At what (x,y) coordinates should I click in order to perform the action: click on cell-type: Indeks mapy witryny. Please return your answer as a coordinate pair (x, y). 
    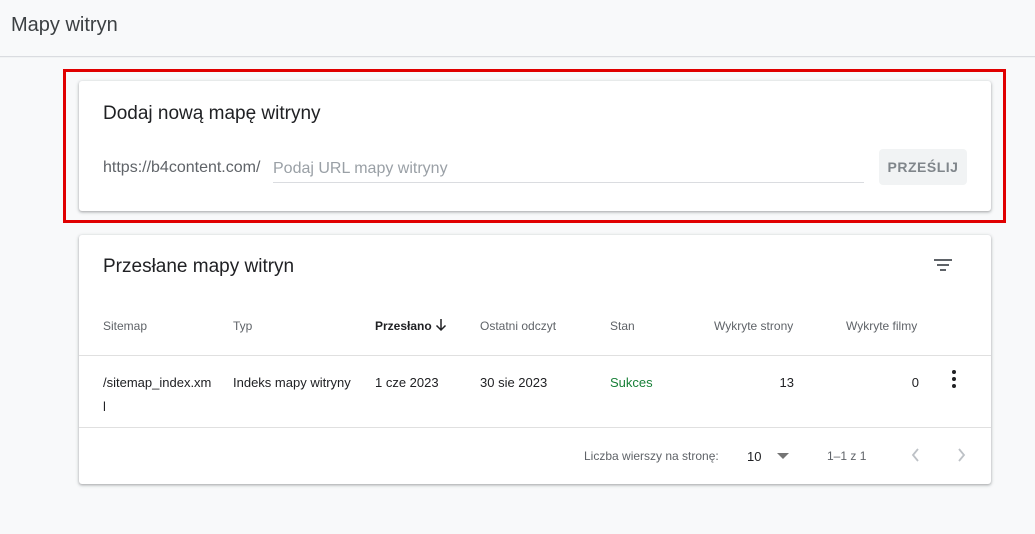
    Looking at the image, I should click on (292, 382).